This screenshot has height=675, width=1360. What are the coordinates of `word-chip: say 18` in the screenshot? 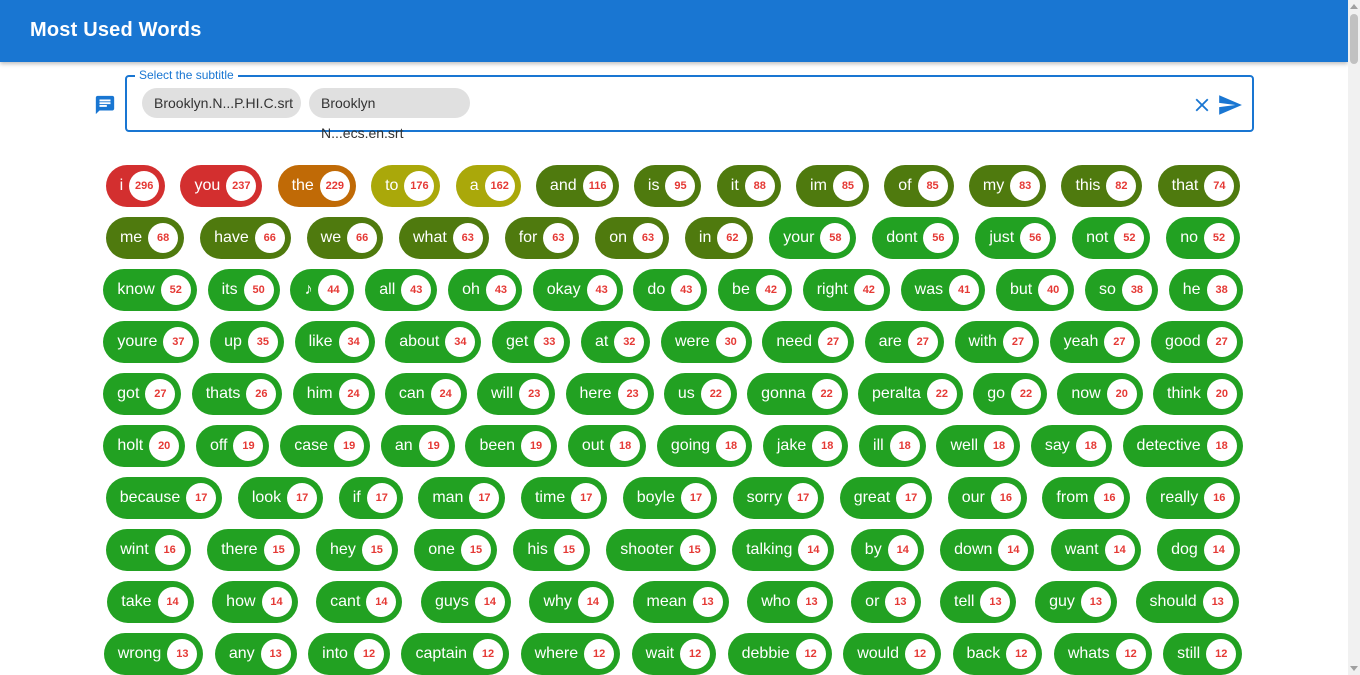 It's located at (1071, 446).